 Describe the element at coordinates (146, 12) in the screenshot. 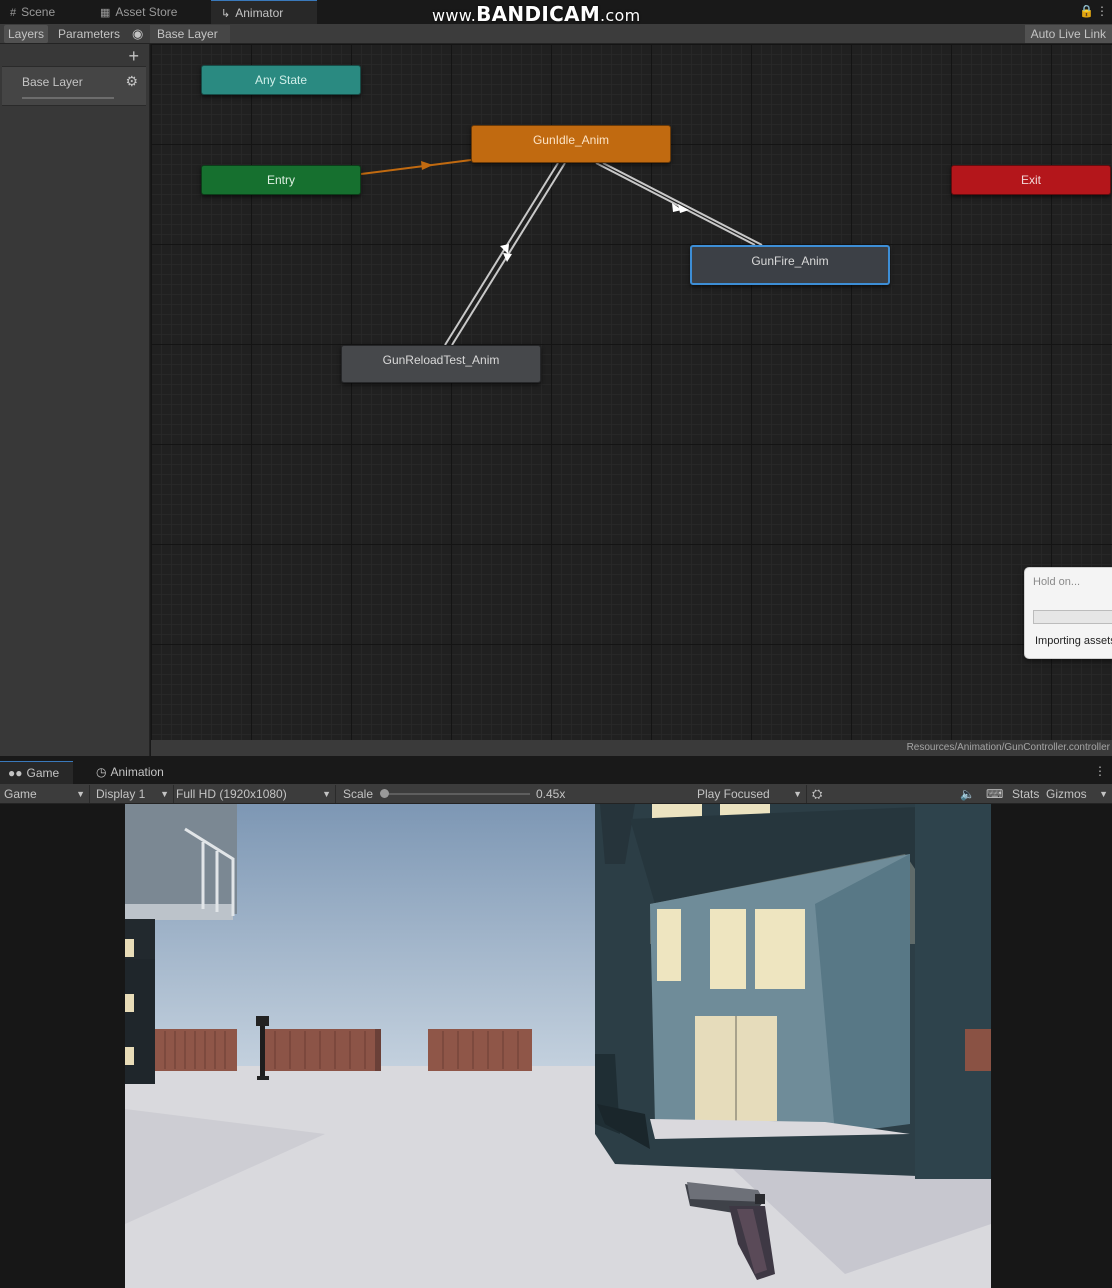

I see `tab-asset-store-label: Asset Store` at that location.